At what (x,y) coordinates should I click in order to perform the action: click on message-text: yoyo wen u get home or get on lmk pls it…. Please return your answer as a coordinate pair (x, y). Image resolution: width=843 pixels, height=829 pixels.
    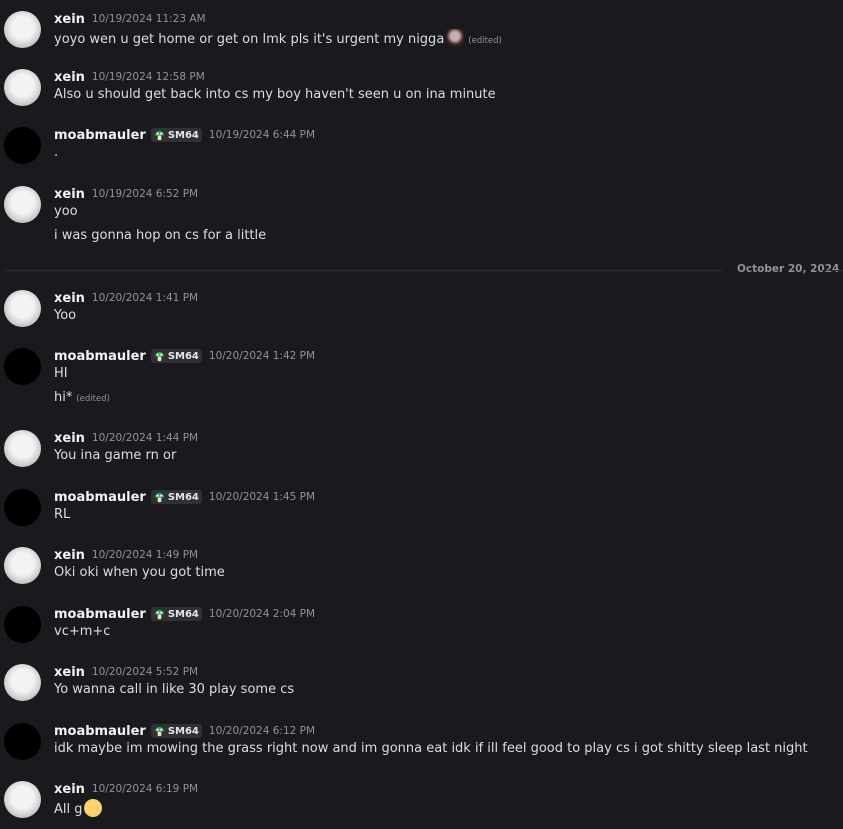
    Looking at the image, I should click on (249, 39).